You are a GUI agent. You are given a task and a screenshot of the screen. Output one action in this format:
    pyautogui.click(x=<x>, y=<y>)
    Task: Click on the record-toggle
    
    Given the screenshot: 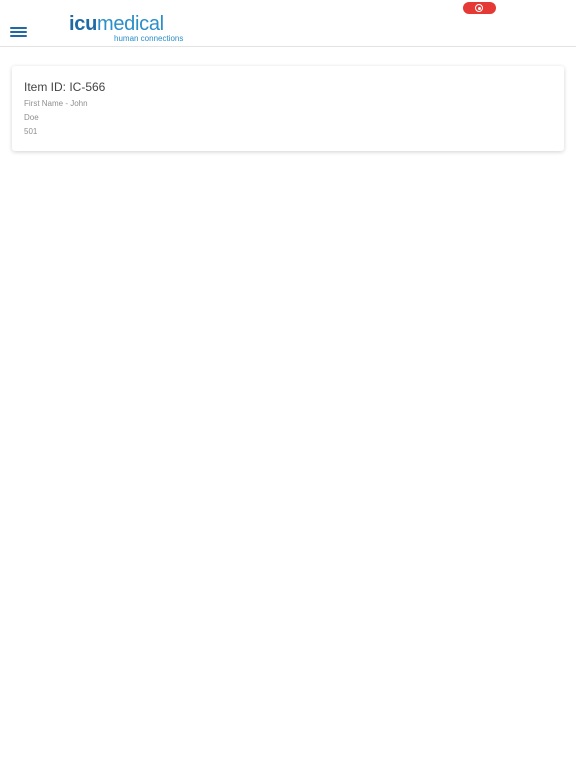 What is the action you would take?
    pyautogui.click(x=479, y=8)
    